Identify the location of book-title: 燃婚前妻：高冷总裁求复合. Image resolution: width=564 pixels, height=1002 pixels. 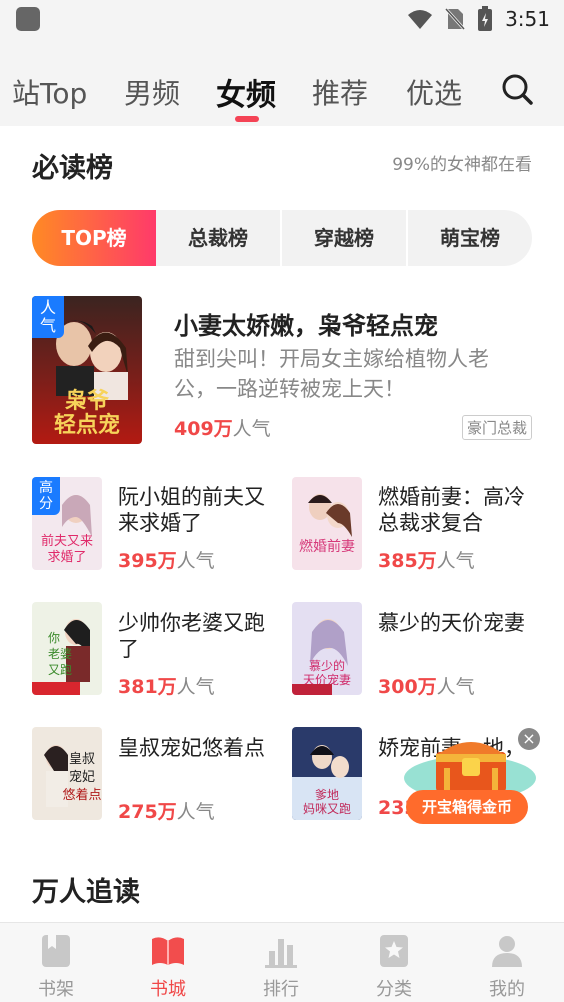
(458, 510).